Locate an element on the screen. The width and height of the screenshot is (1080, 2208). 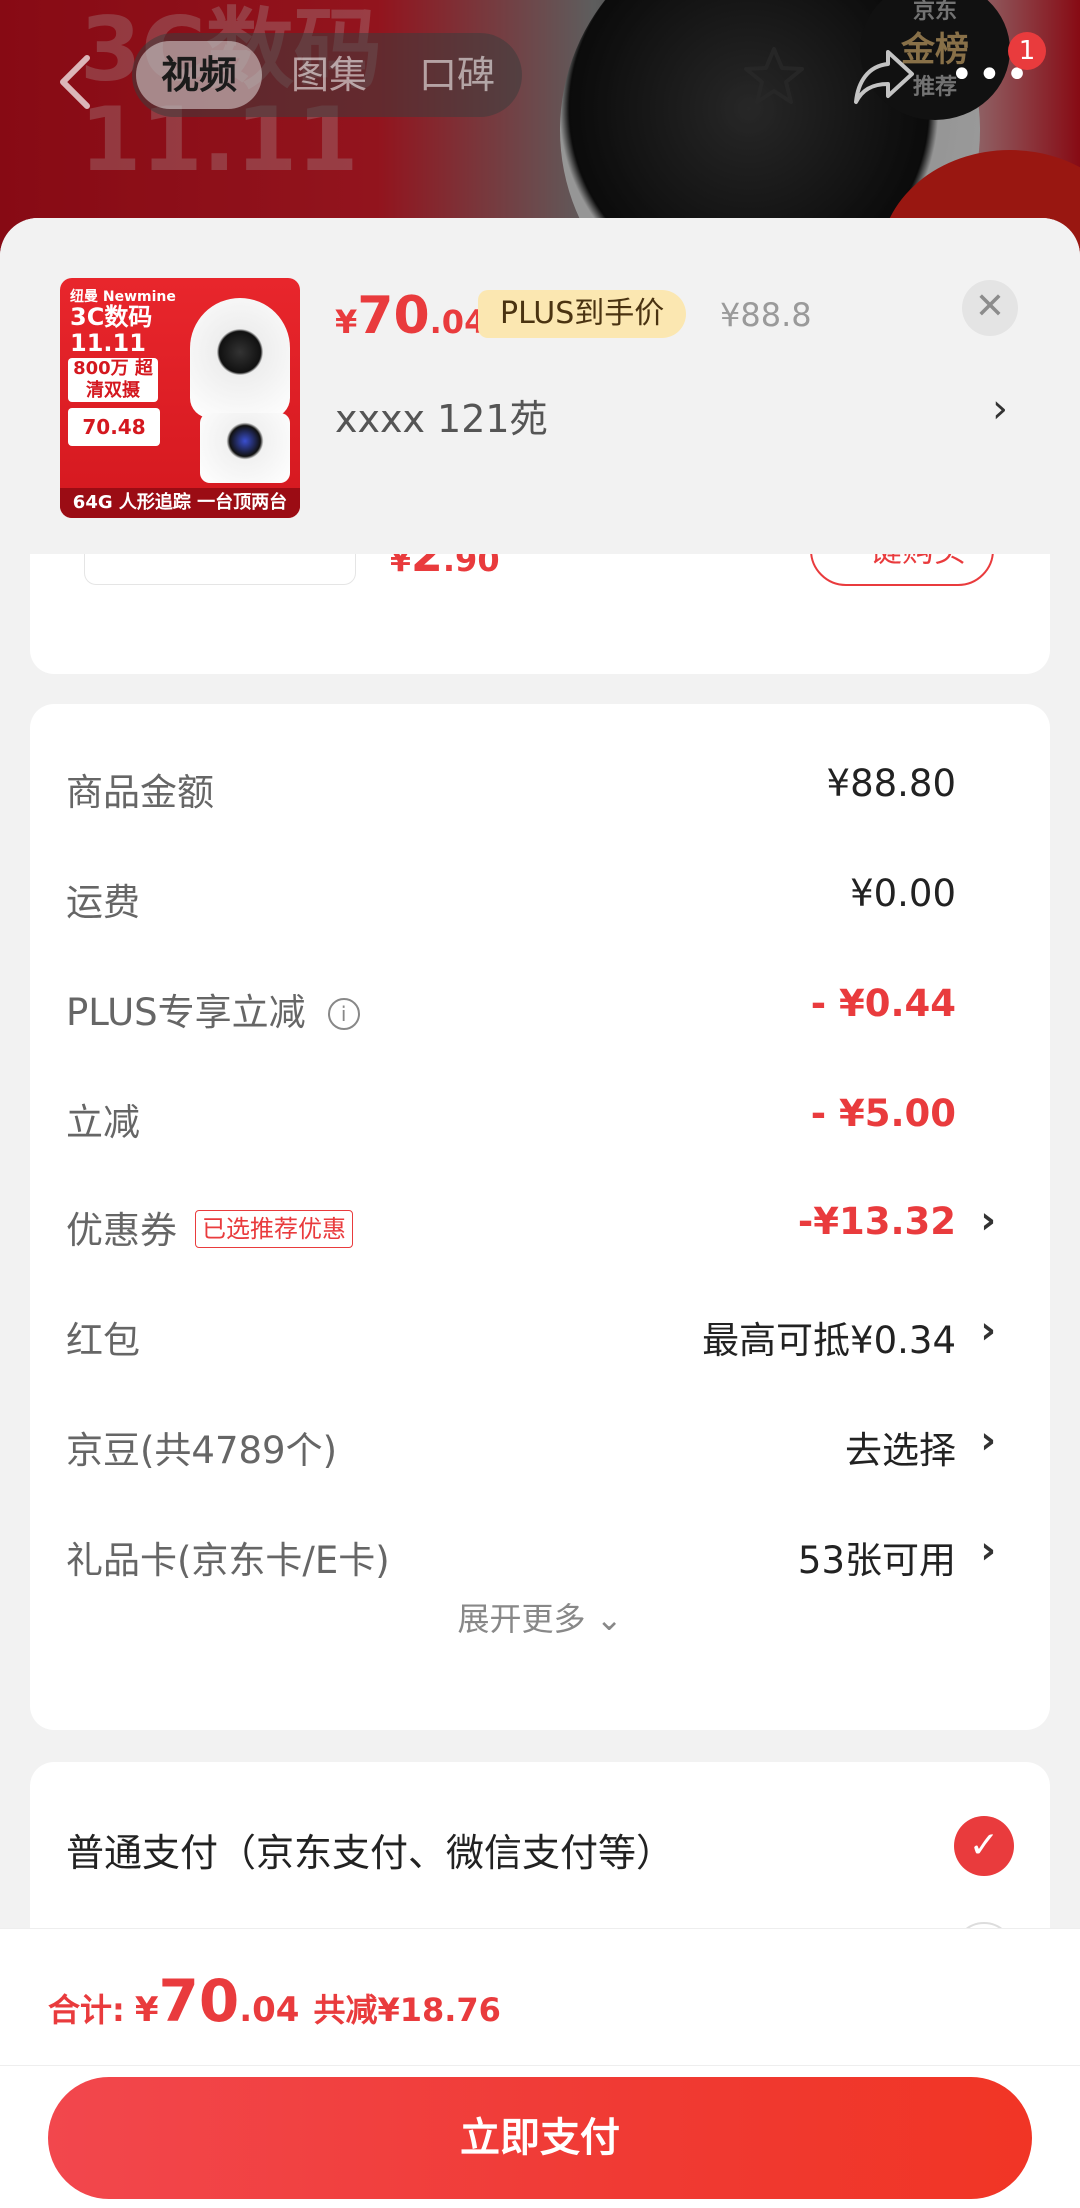
thumb-storage: 64G is located at coordinates (92, 502).